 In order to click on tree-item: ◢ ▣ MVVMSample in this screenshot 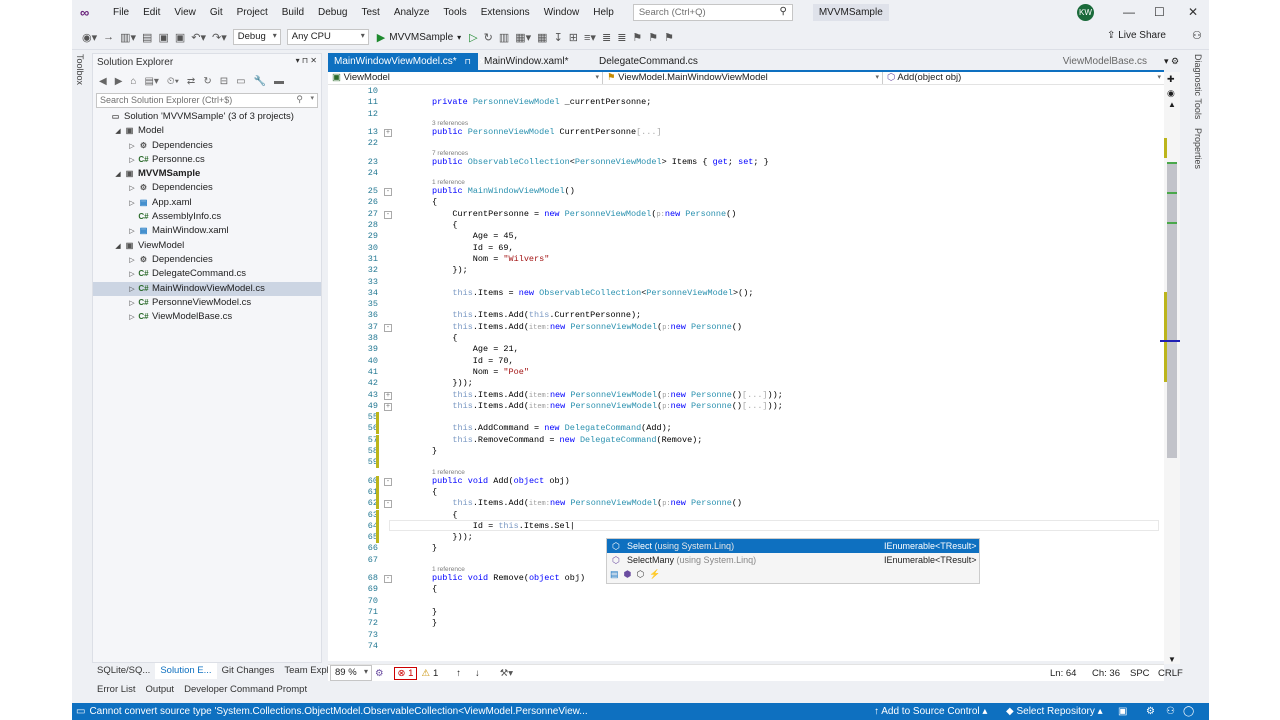, I will do `click(207, 174)`.